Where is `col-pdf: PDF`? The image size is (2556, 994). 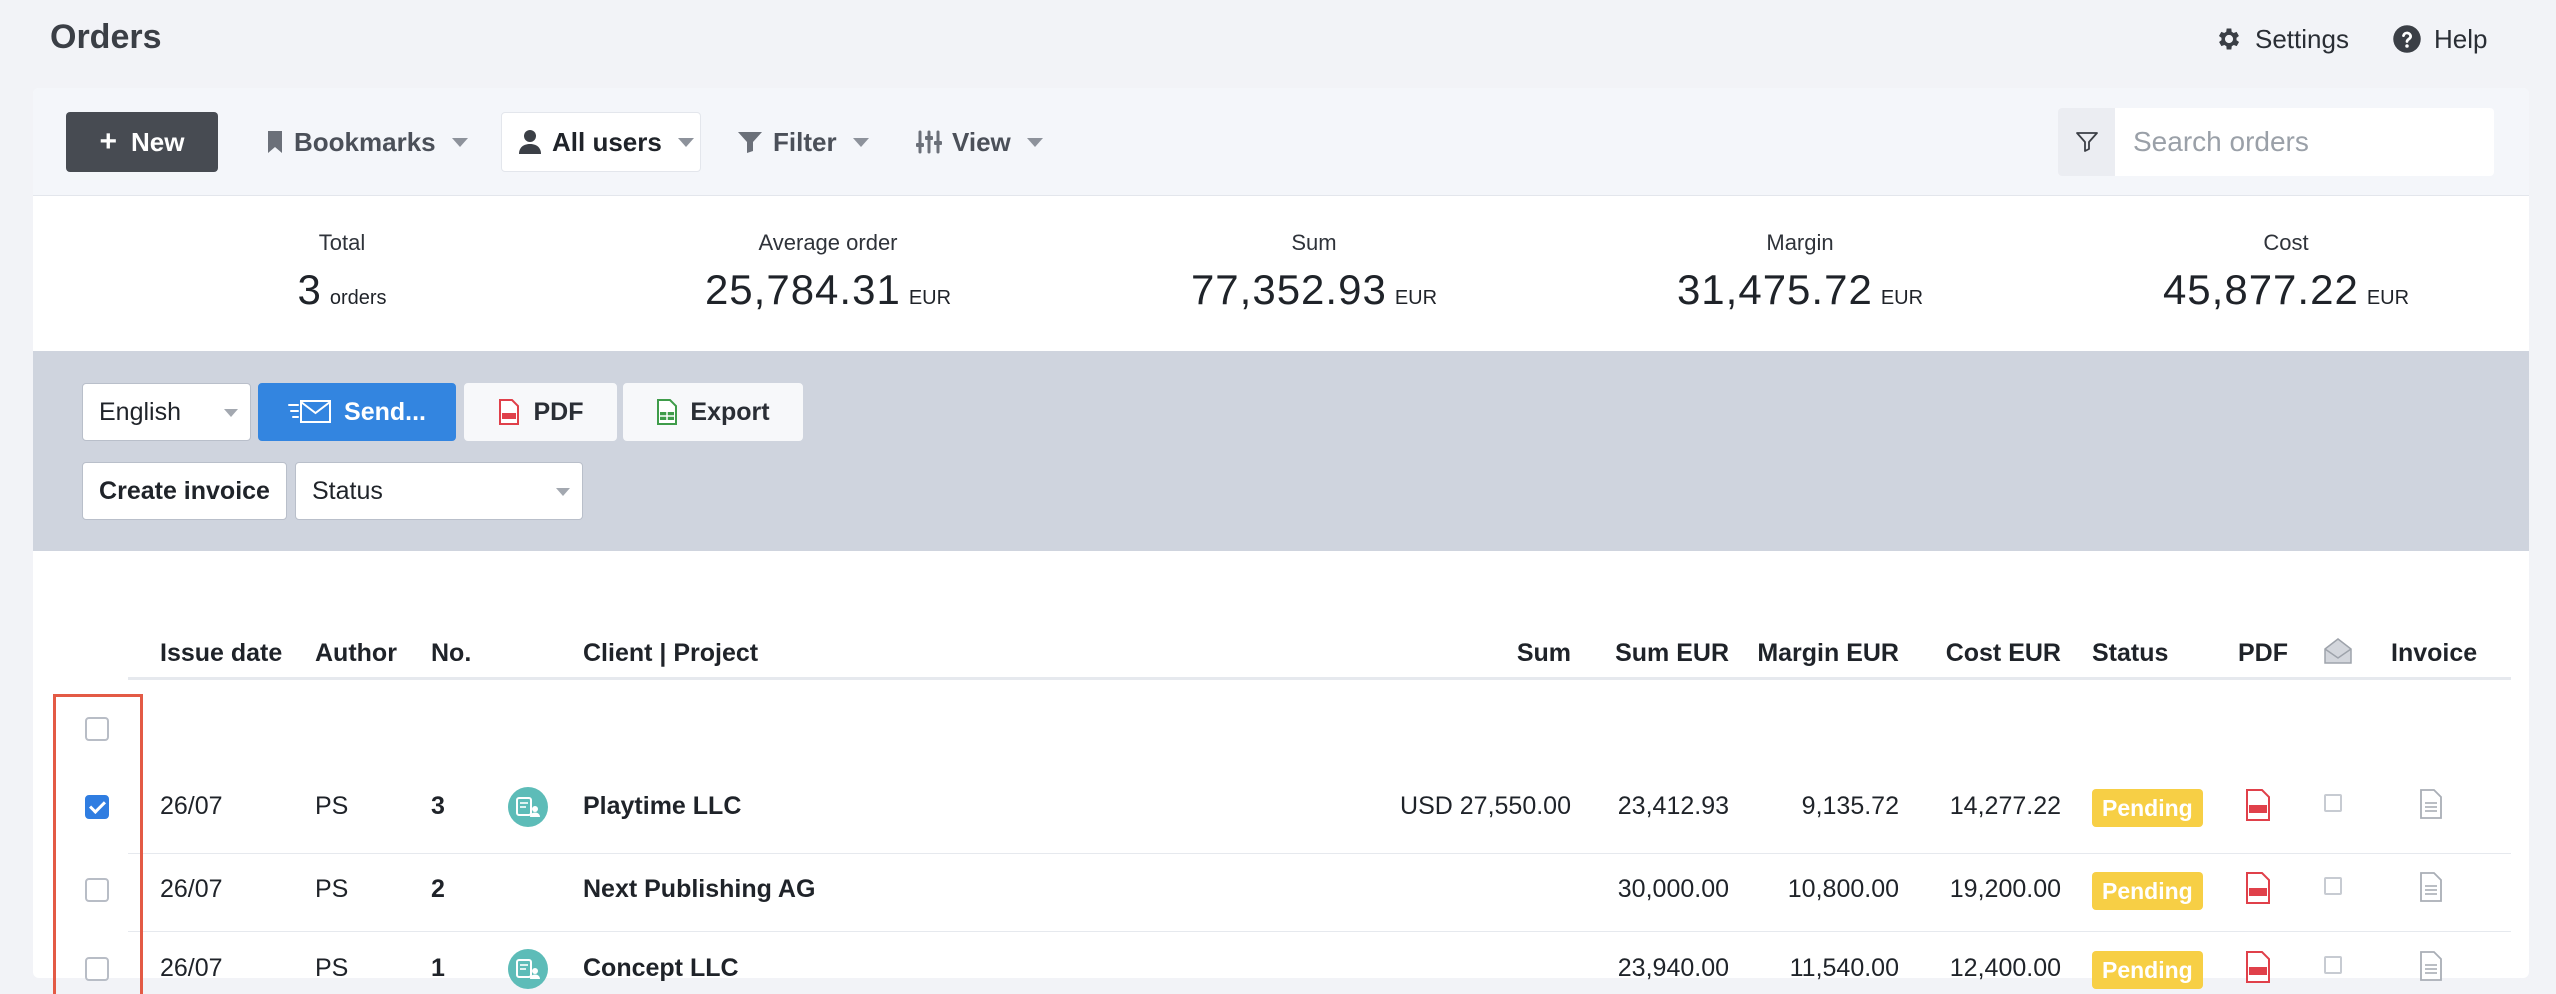 col-pdf: PDF is located at coordinates (2263, 653).